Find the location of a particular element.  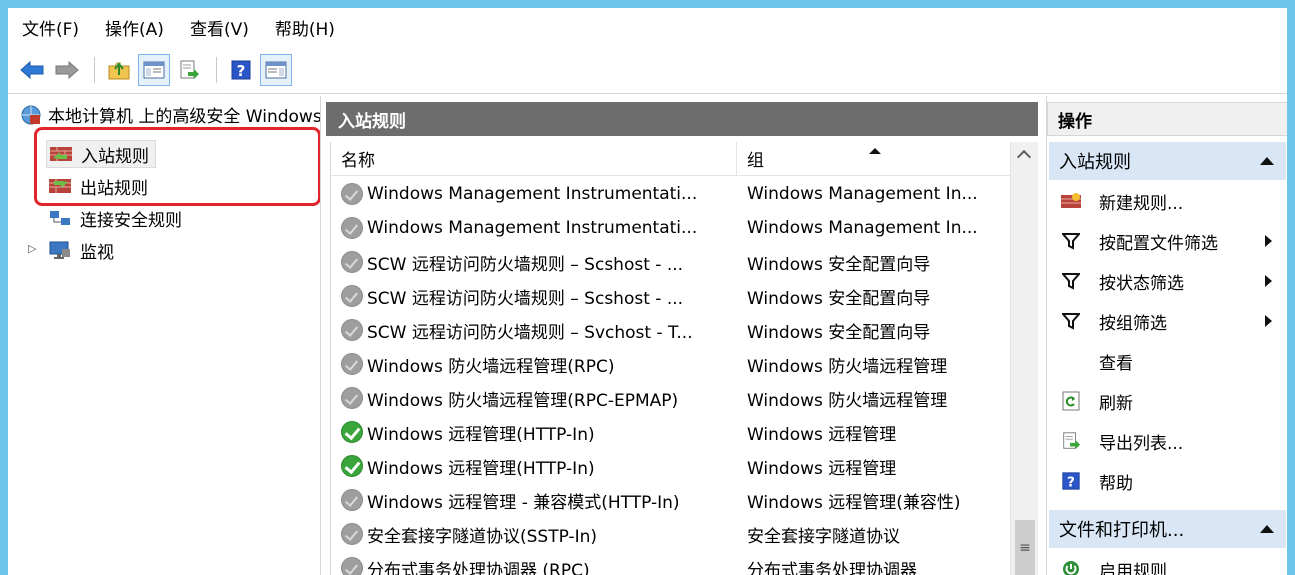

action-filter-by-state: 按状态筛选 is located at coordinates (1167, 281).